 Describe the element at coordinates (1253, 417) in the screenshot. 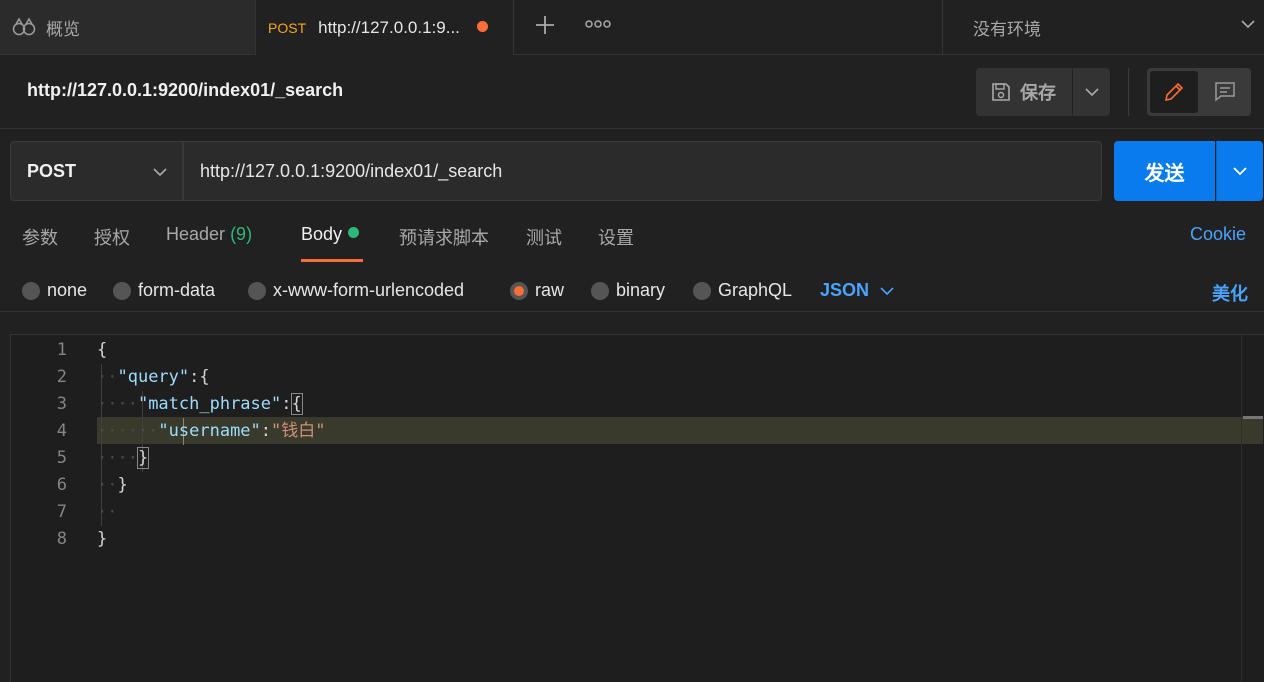

I see `scrollbar-cursor-marker` at that location.